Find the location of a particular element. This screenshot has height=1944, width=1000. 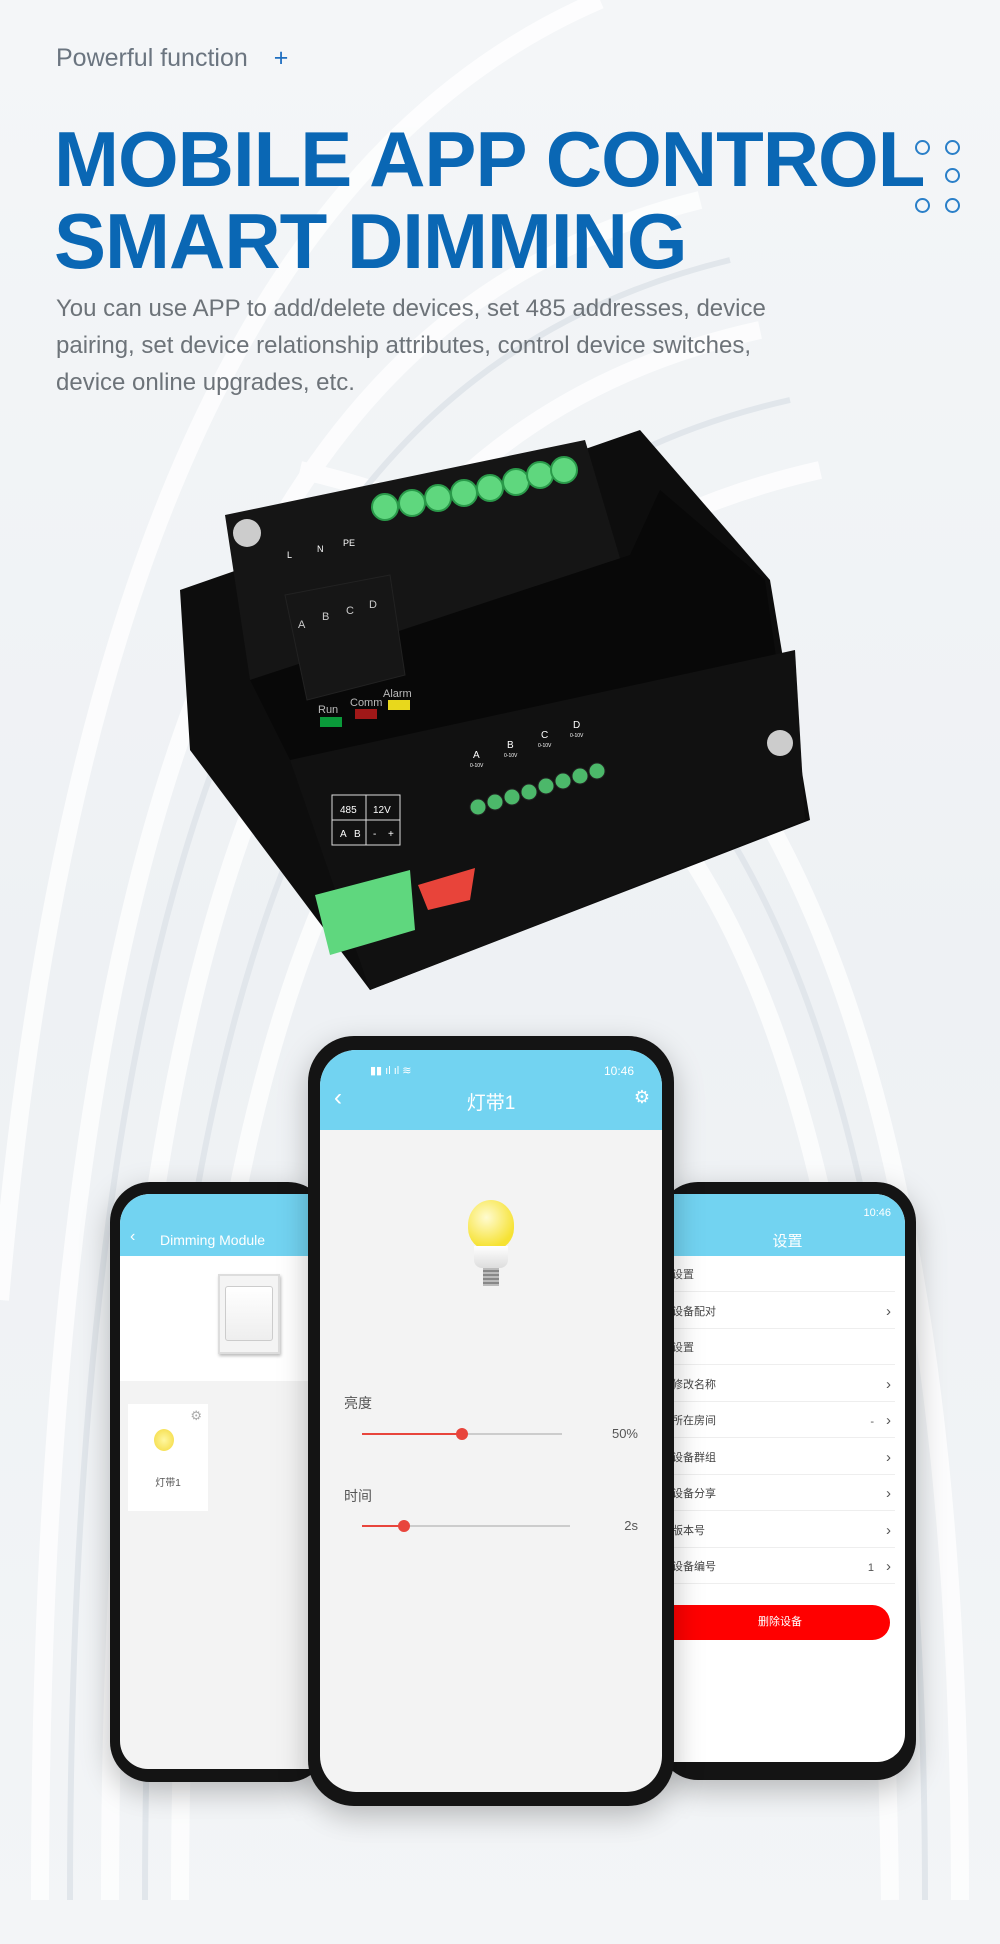

row-label: 设备群组 is located at coordinates (694, 1457).